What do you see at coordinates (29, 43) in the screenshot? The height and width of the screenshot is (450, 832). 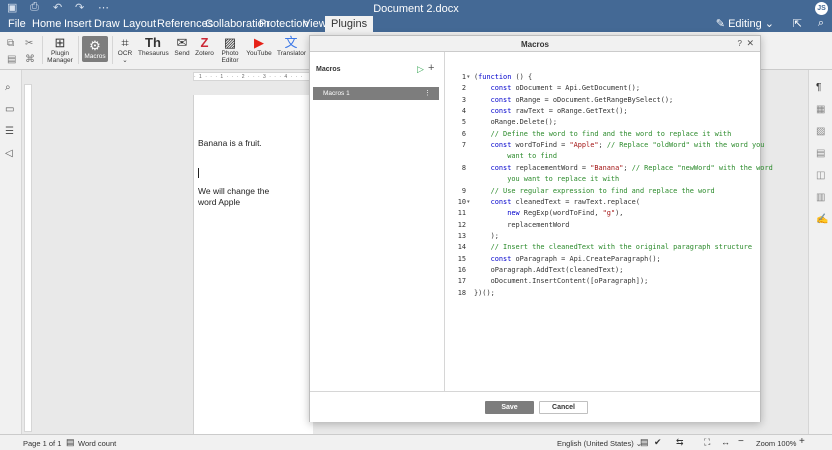 I see `cut-icon: ✂` at bounding box center [29, 43].